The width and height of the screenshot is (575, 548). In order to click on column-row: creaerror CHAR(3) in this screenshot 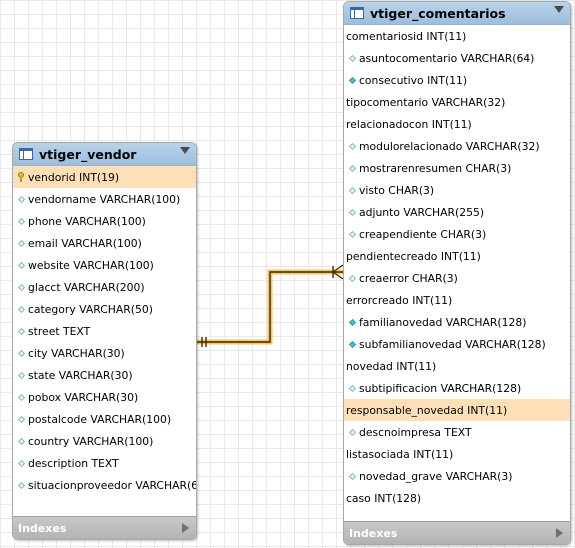, I will do `click(457, 278)`.